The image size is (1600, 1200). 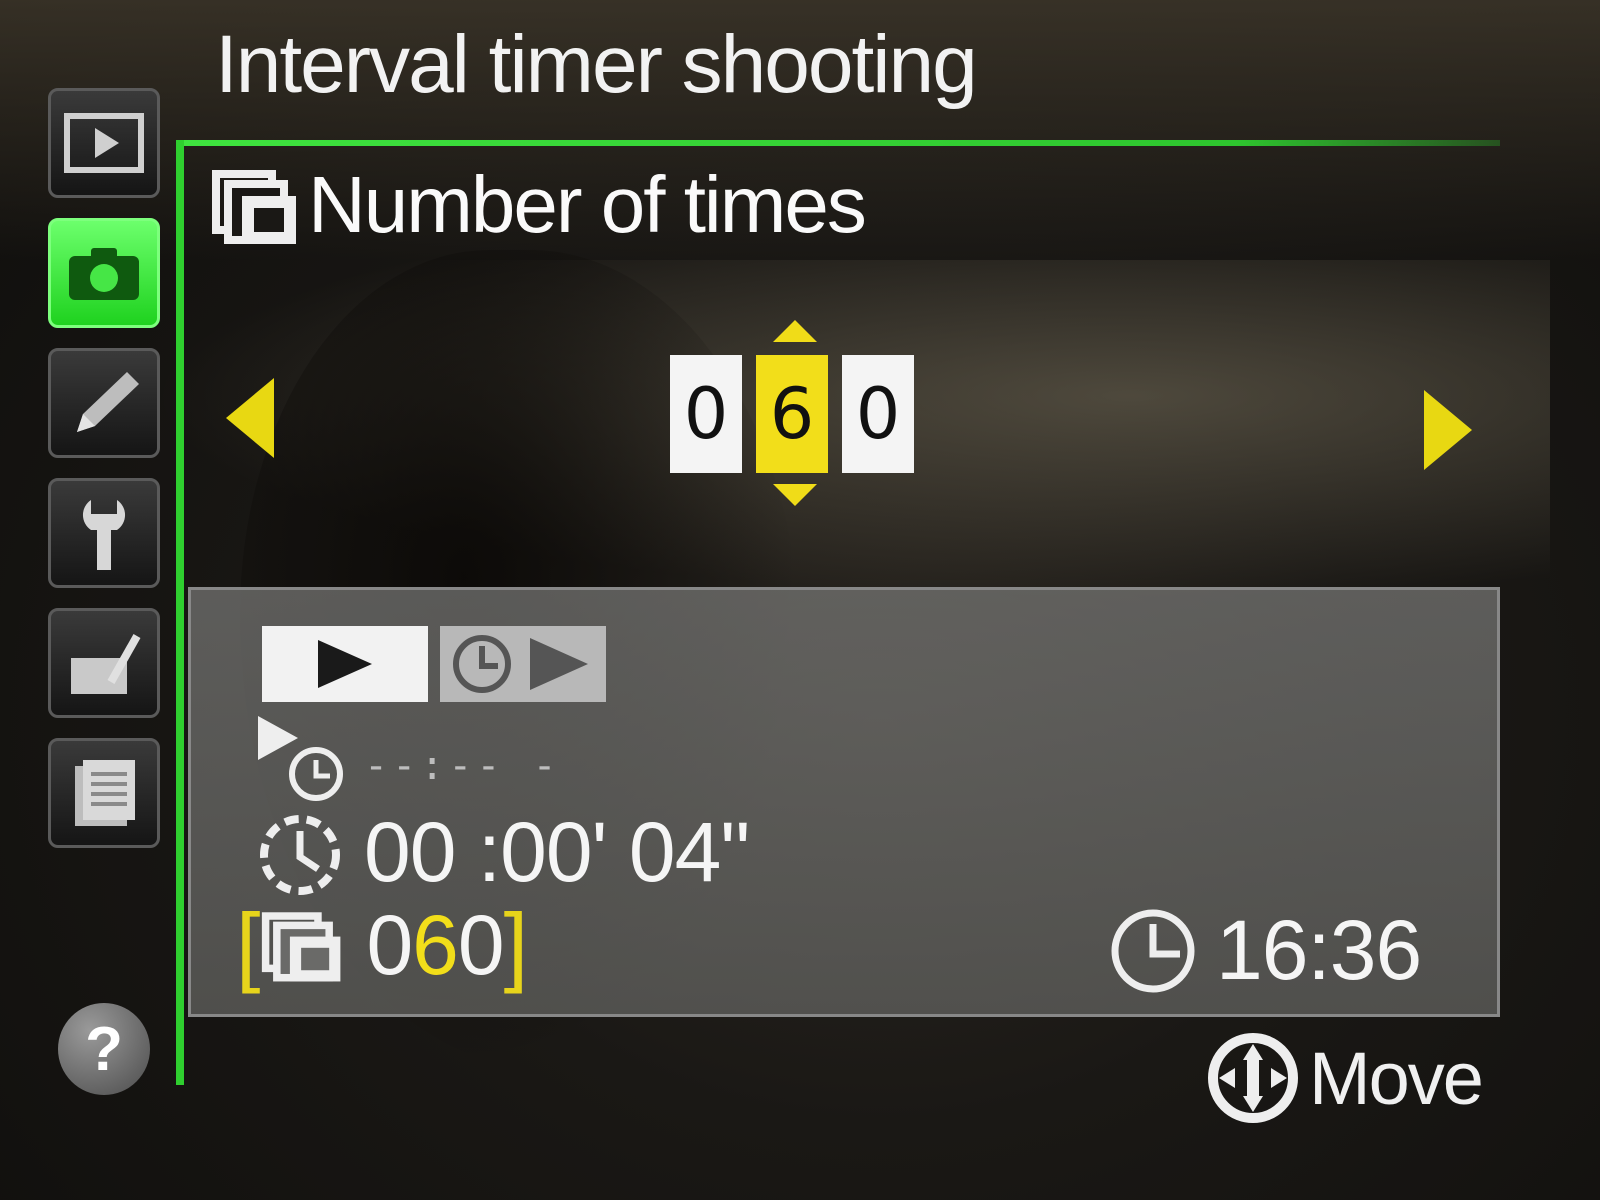 I want to click on digit-tens: 6, so click(x=792, y=414).